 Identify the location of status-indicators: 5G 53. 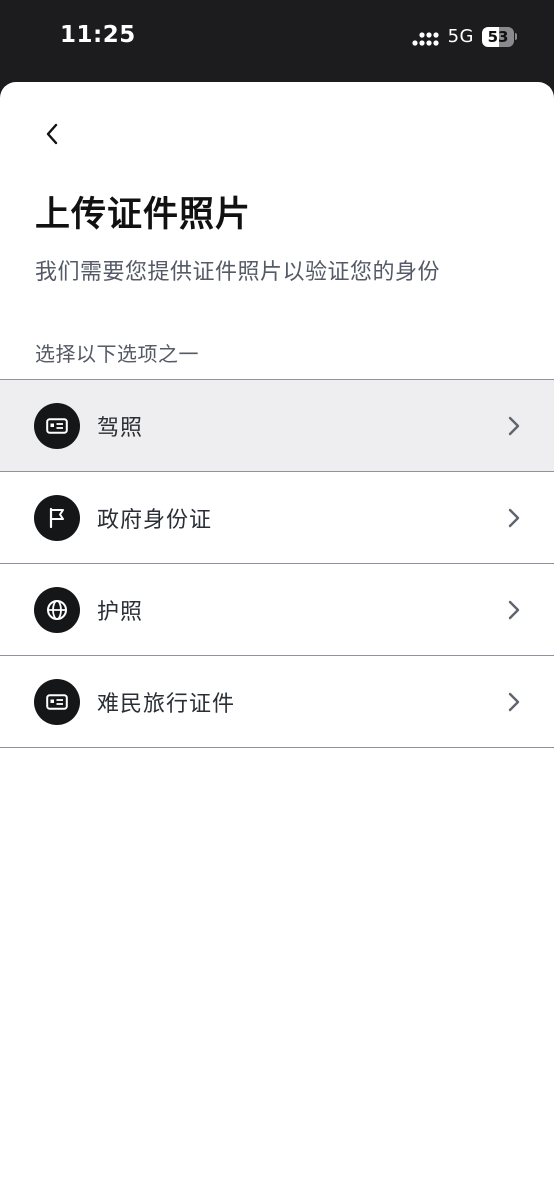
(464, 36).